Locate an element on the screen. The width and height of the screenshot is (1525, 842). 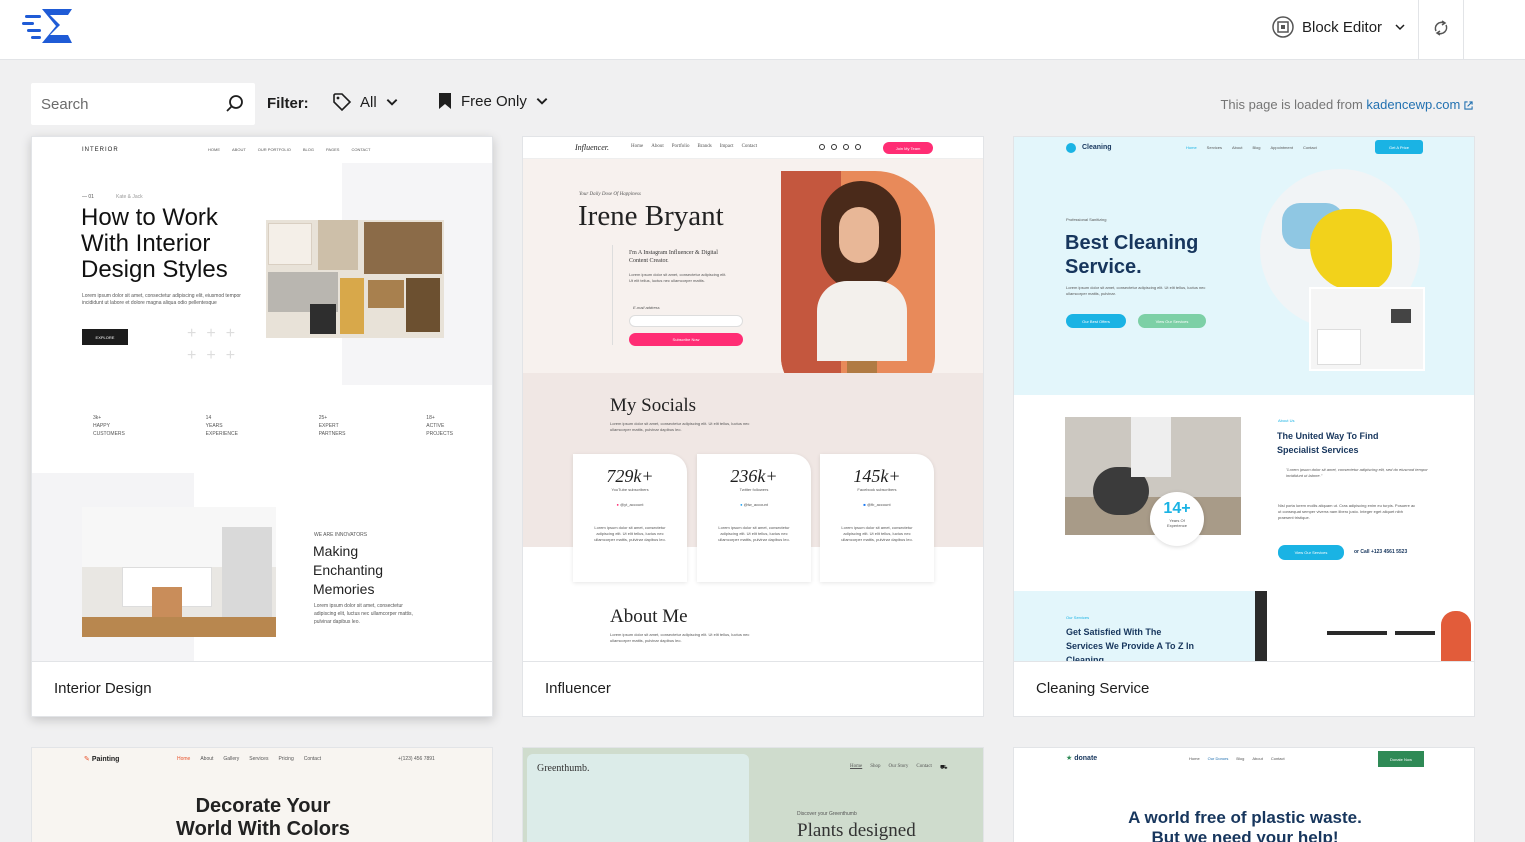
preview-headline: Best Cleaning Service. is located at coordinates (1132, 255).